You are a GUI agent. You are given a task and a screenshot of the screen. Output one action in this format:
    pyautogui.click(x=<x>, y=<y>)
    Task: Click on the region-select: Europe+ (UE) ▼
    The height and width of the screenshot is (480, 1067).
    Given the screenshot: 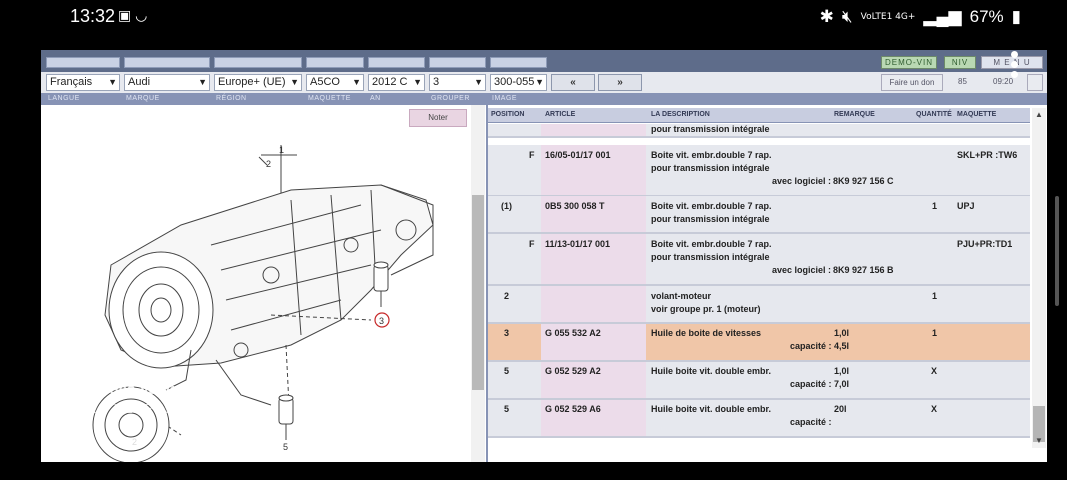 What is the action you would take?
    pyautogui.click(x=258, y=82)
    